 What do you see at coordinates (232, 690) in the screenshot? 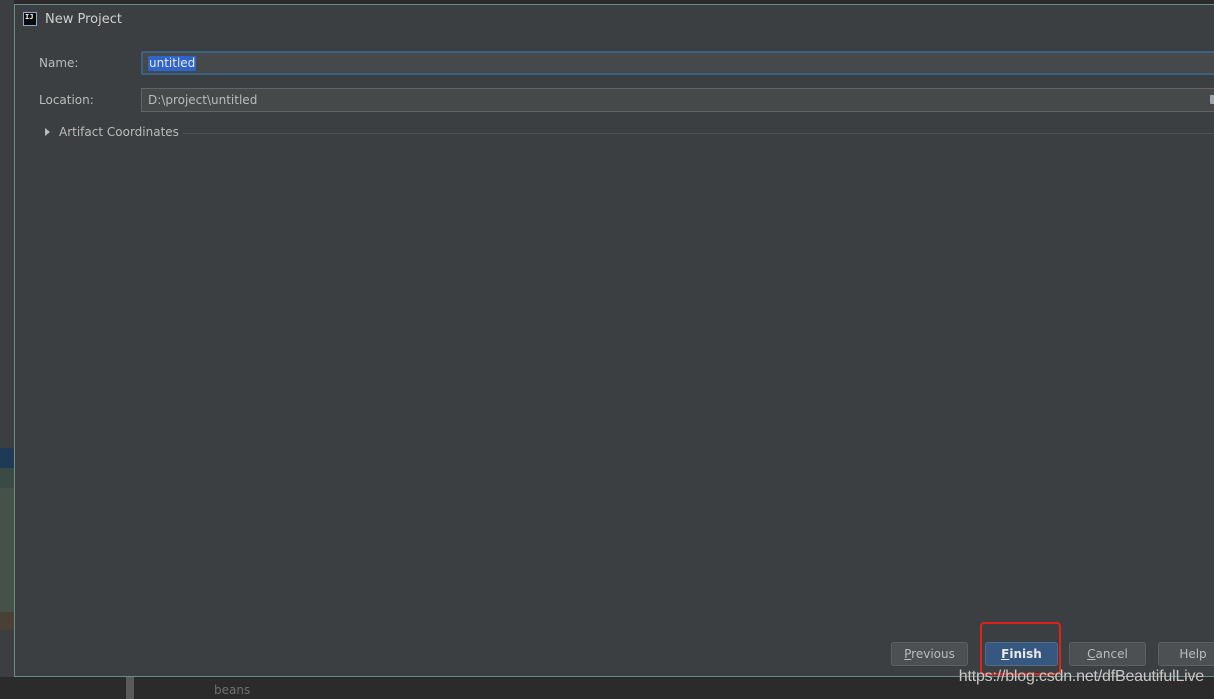
I see `background-text: beans` at bounding box center [232, 690].